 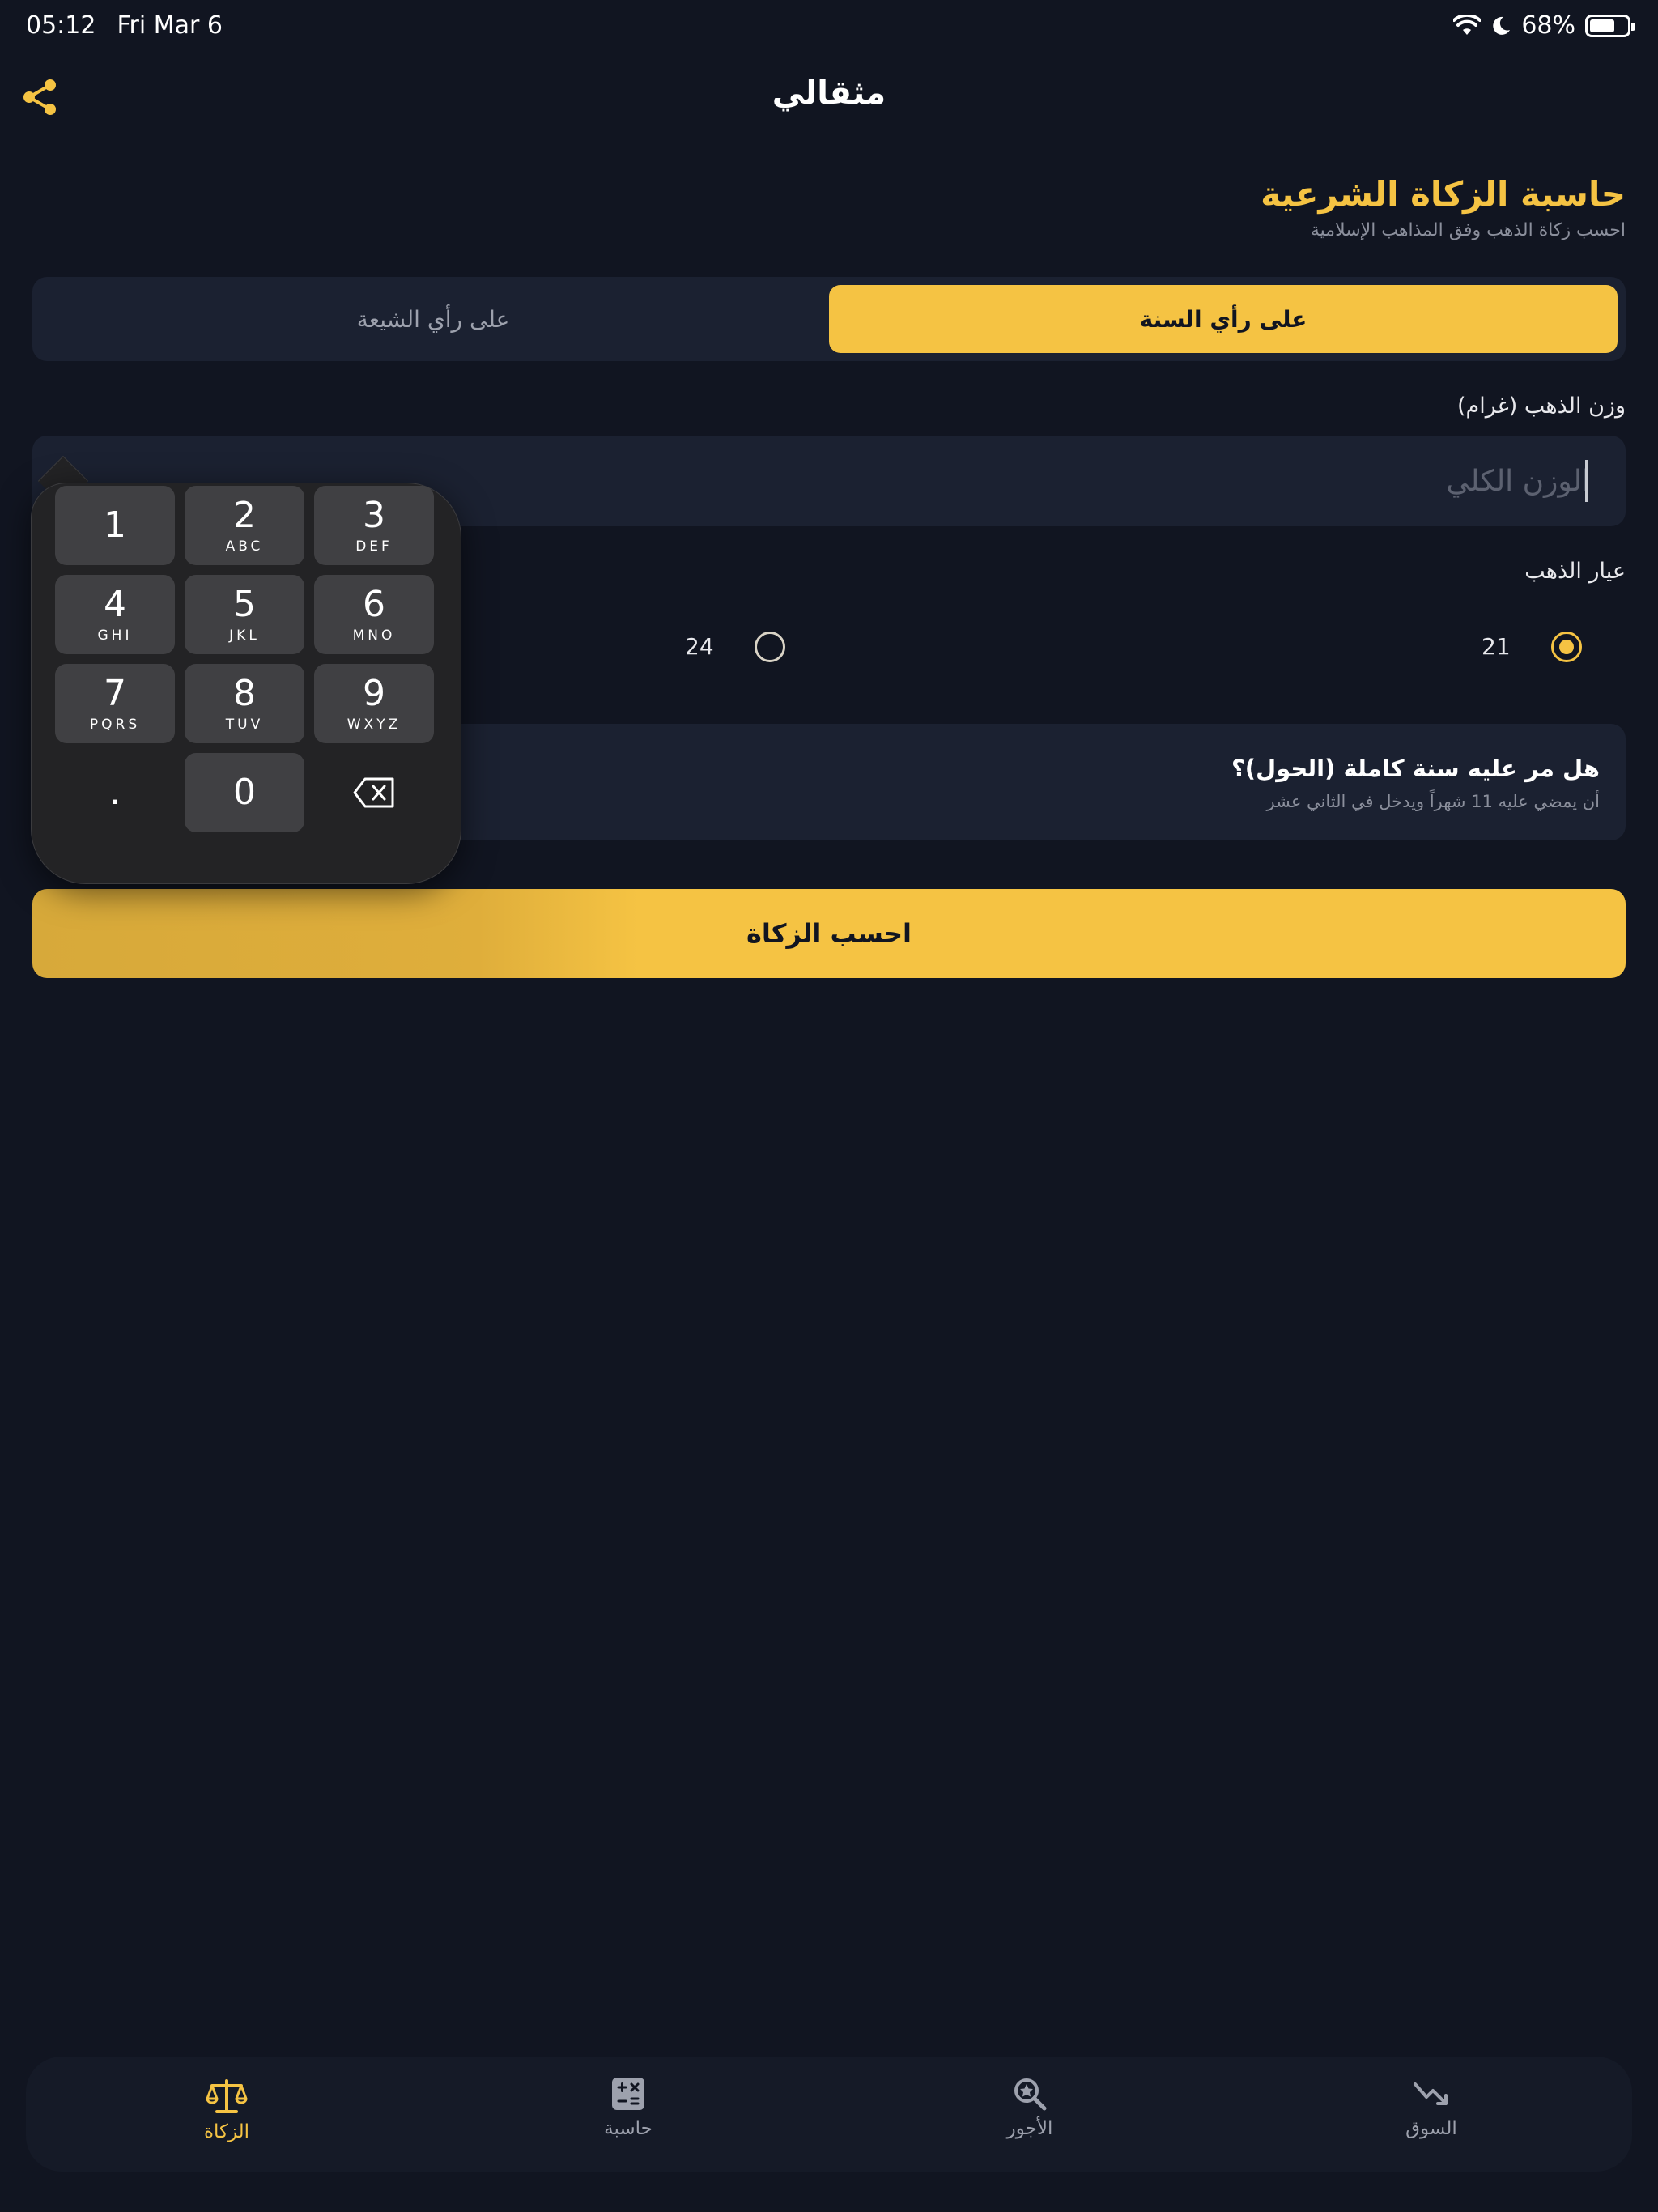 What do you see at coordinates (374, 526) in the screenshot?
I see `key-3: 3 DEF` at bounding box center [374, 526].